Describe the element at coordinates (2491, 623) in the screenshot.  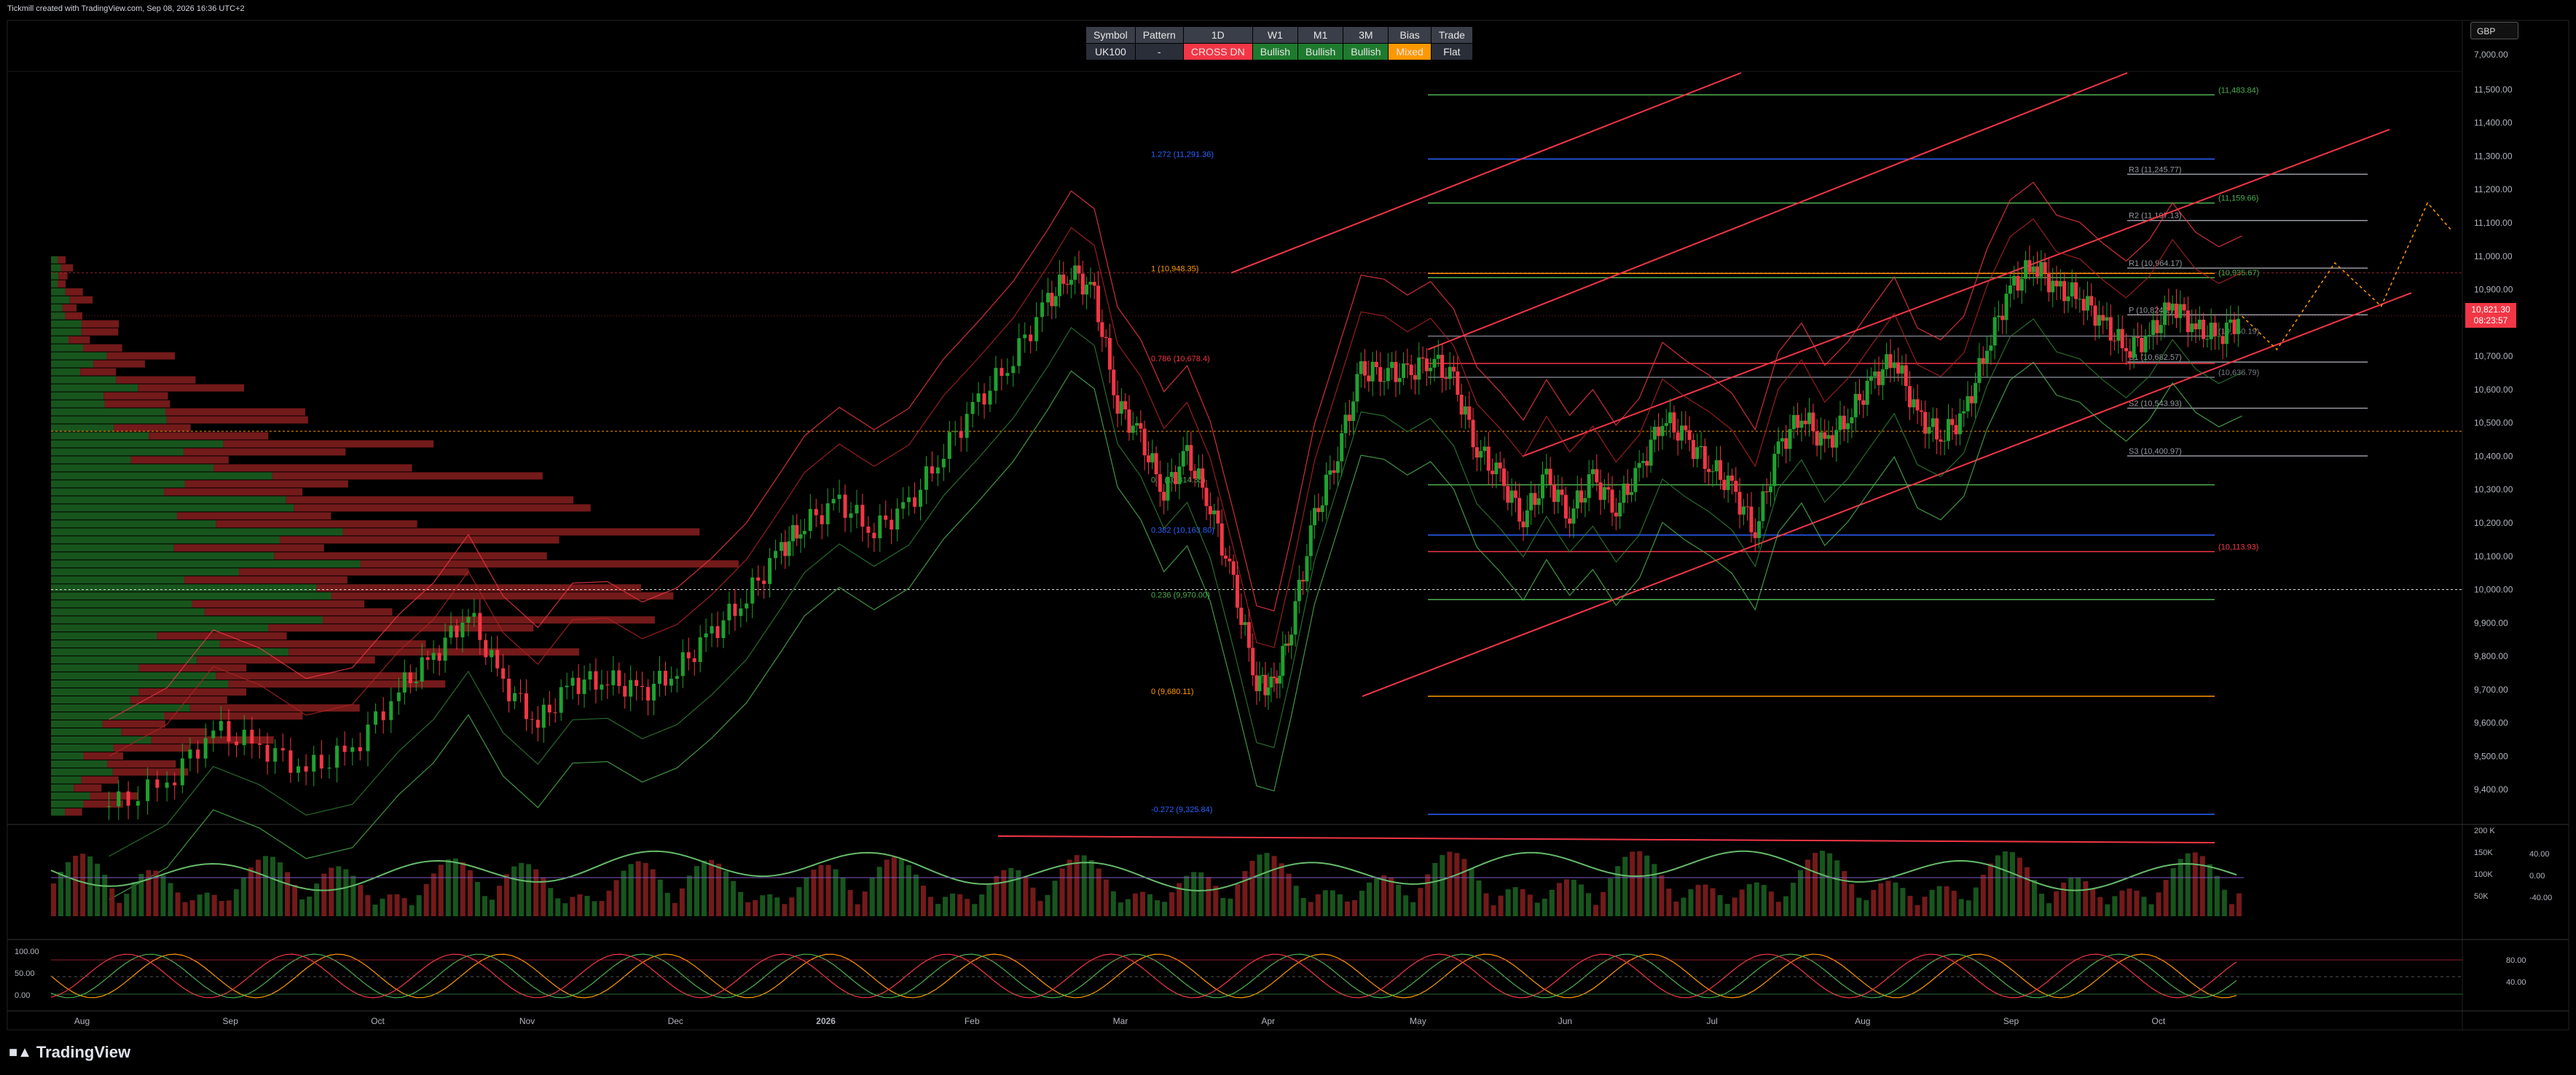
I see `price-tick-label: 9,900.00` at that location.